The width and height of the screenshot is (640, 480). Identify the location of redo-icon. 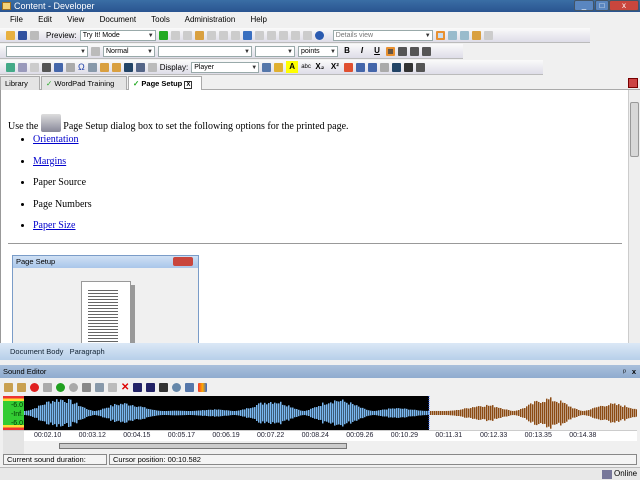
(259, 35).